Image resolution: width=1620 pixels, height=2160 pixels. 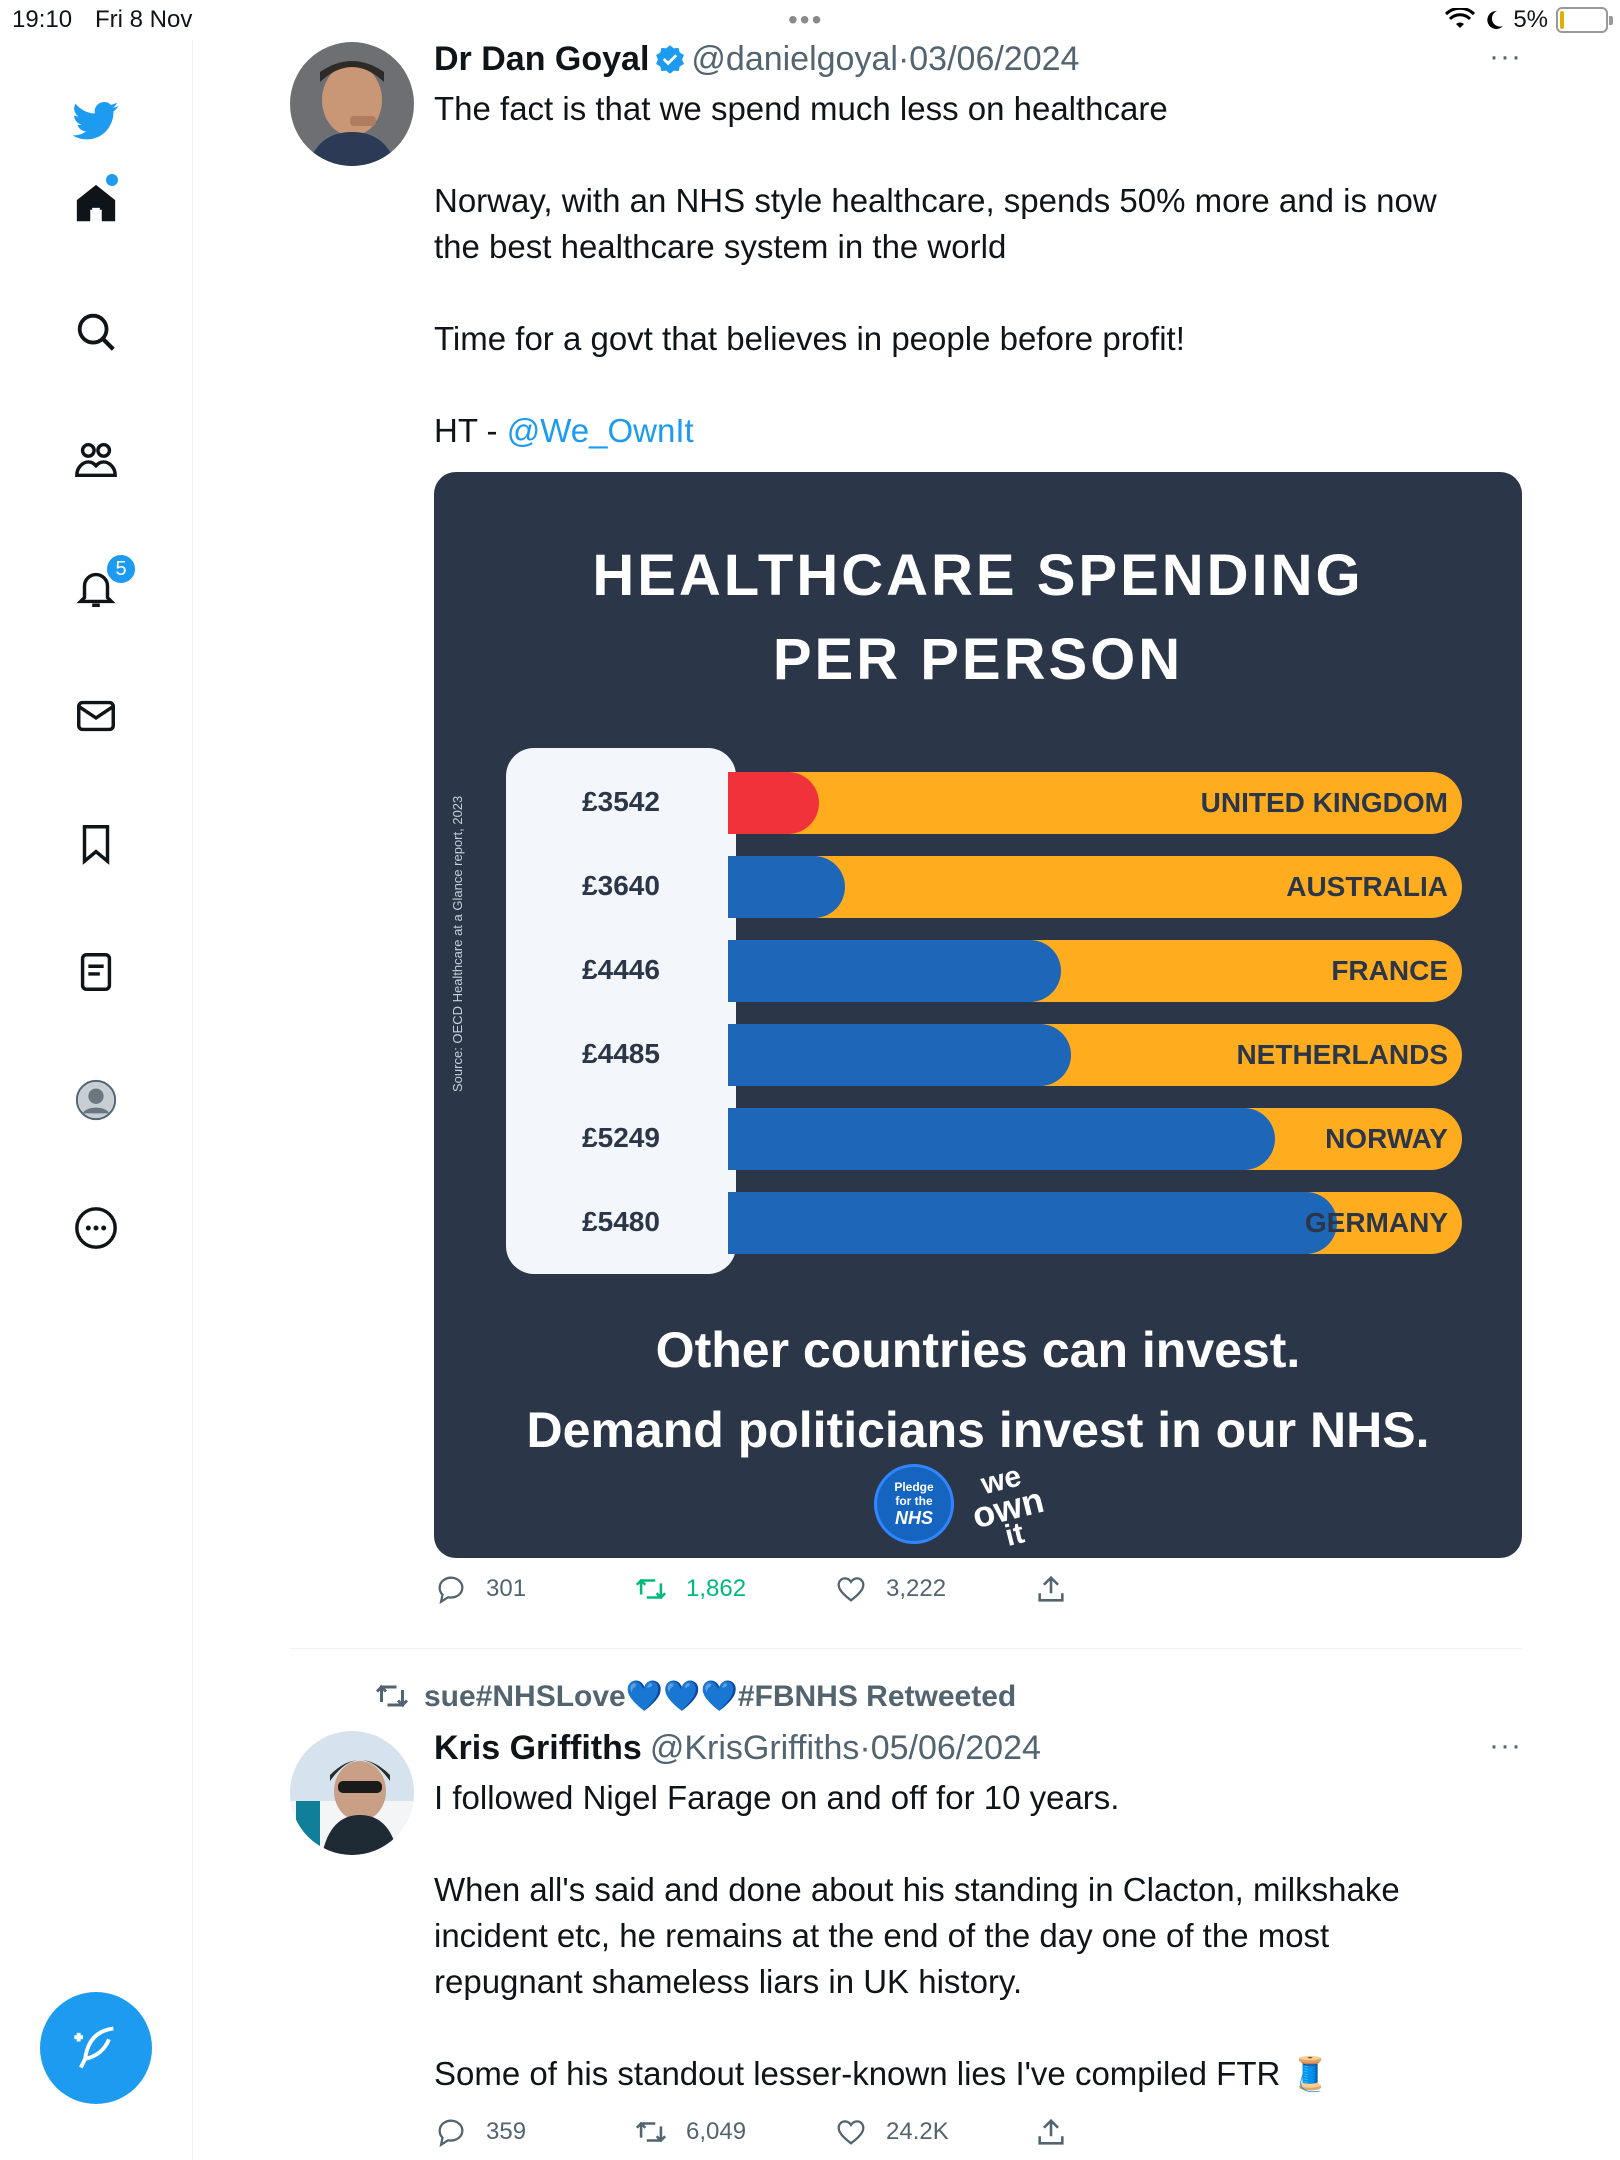 I want to click on search-icon, so click(x=96, y=332).